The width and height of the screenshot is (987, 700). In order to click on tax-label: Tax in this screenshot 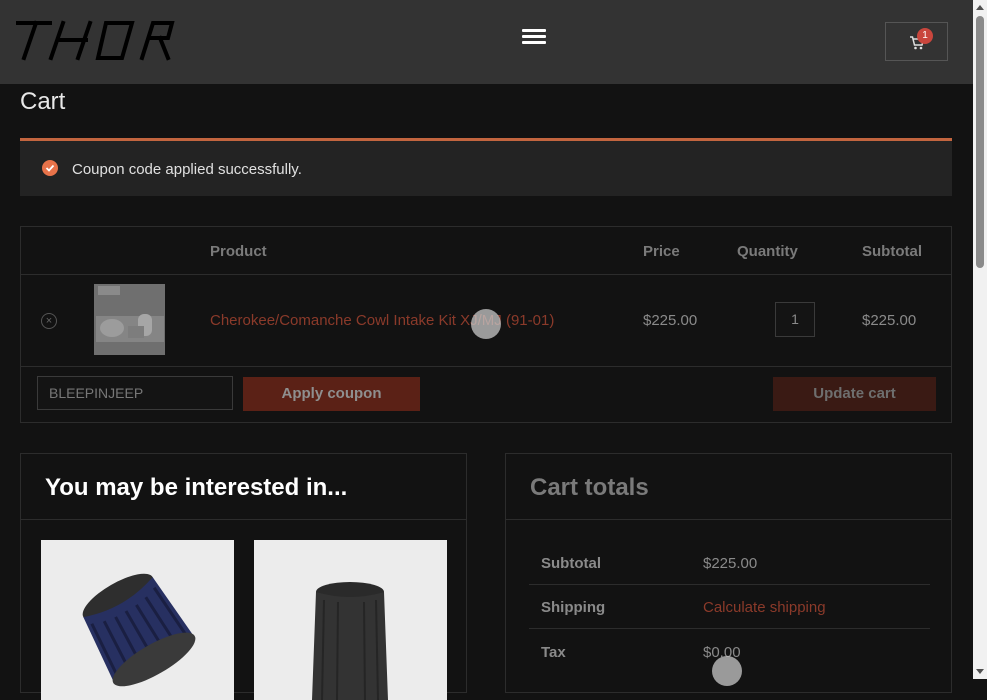, I will do `click(553, 652)`.